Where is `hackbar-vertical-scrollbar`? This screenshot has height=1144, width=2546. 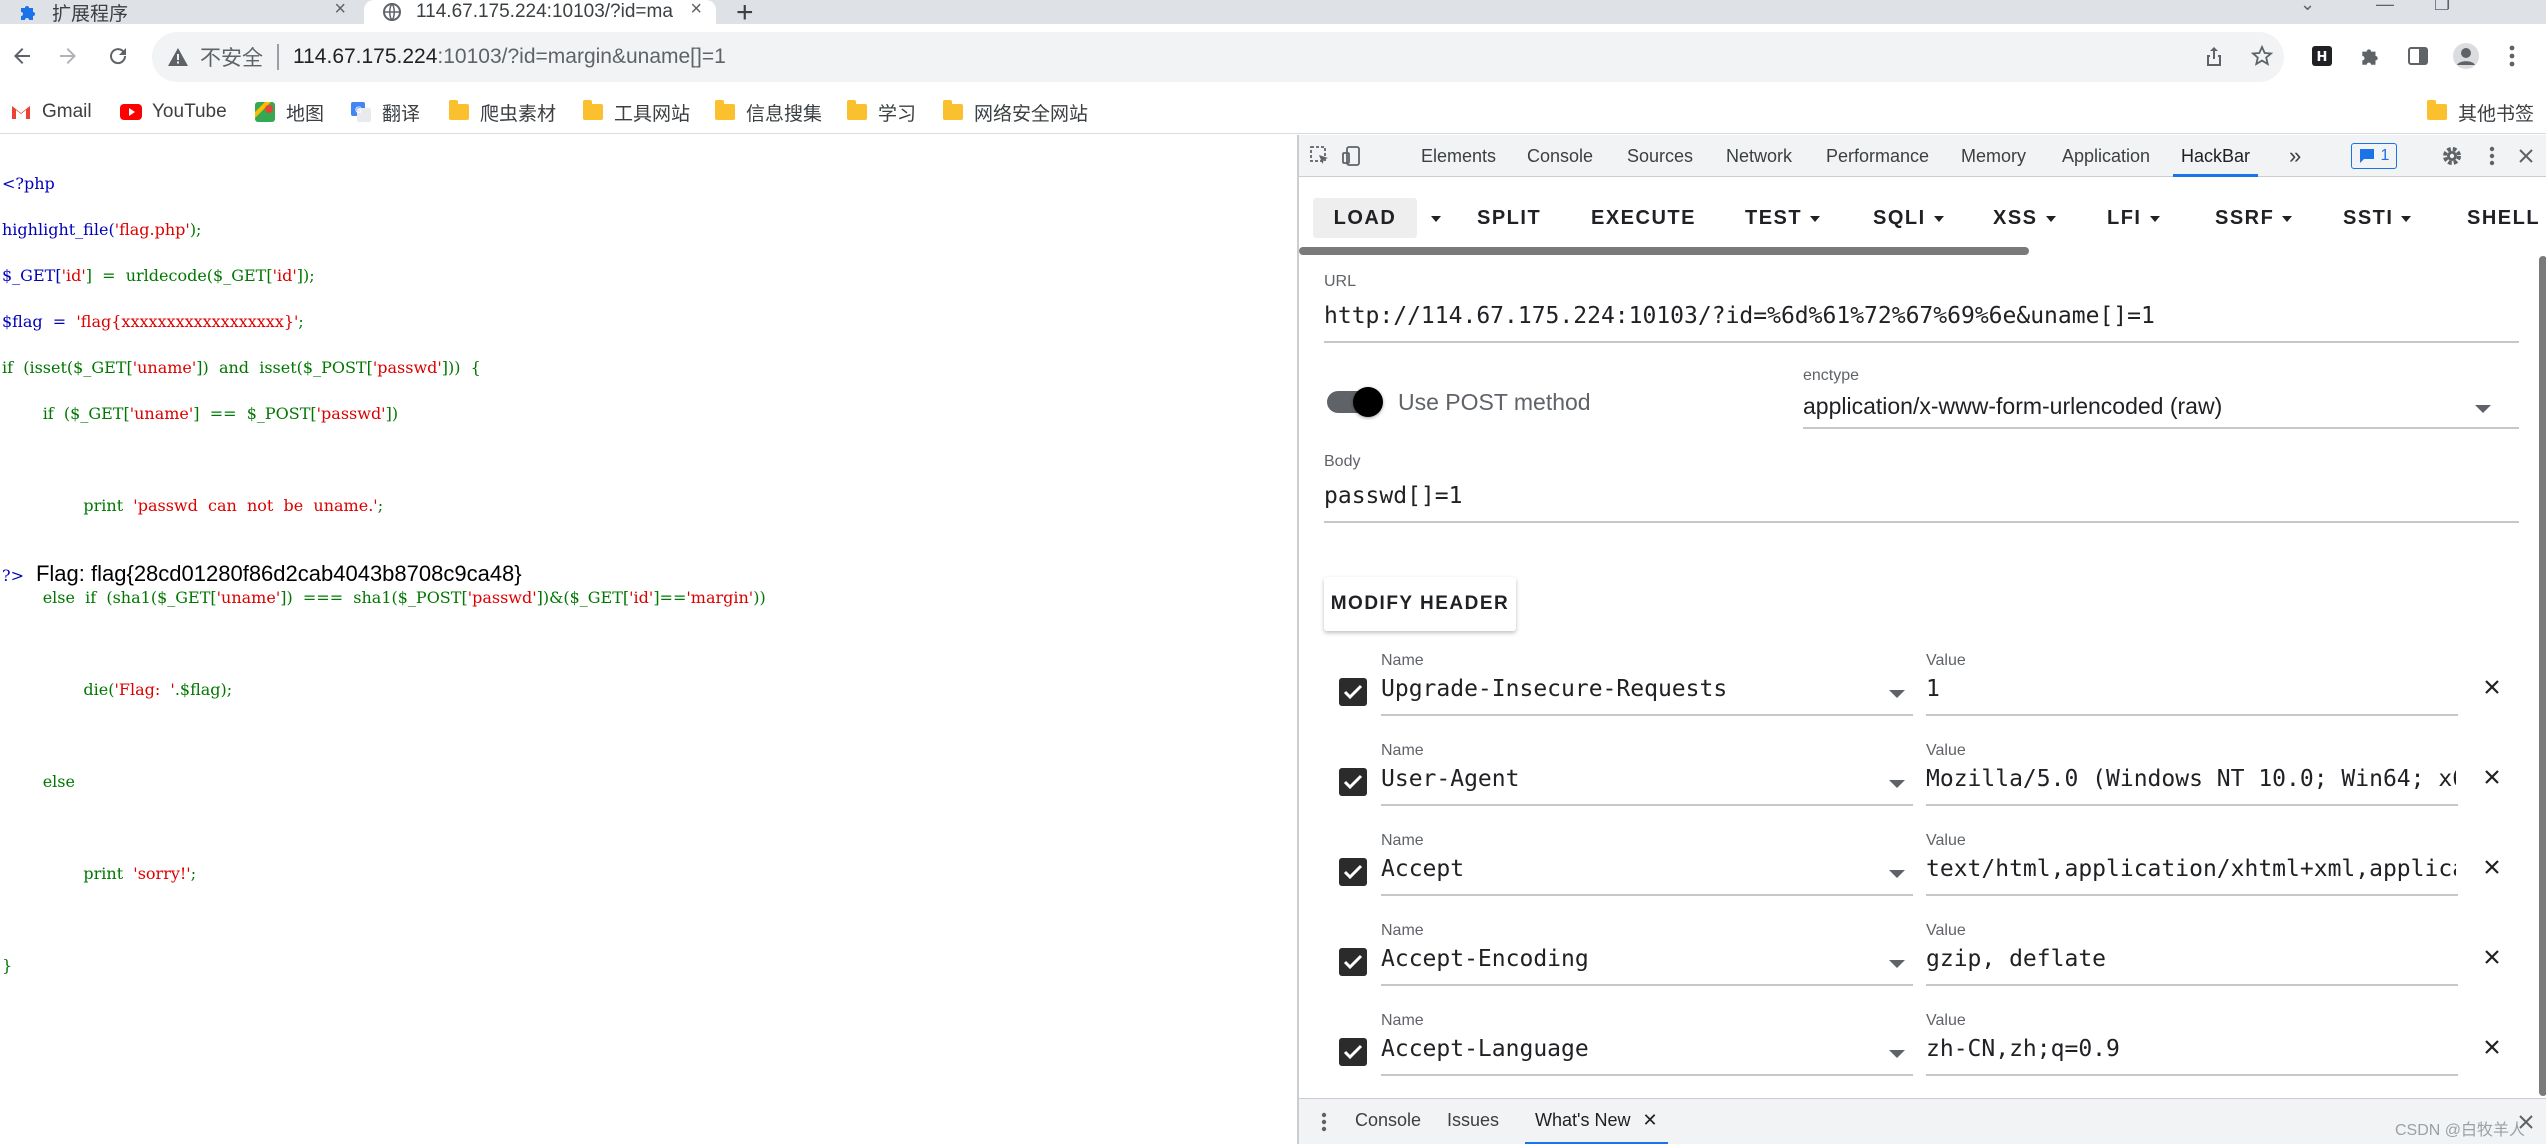
hackbar-vertical-scrollbar is located at coordinates (2542, 676).